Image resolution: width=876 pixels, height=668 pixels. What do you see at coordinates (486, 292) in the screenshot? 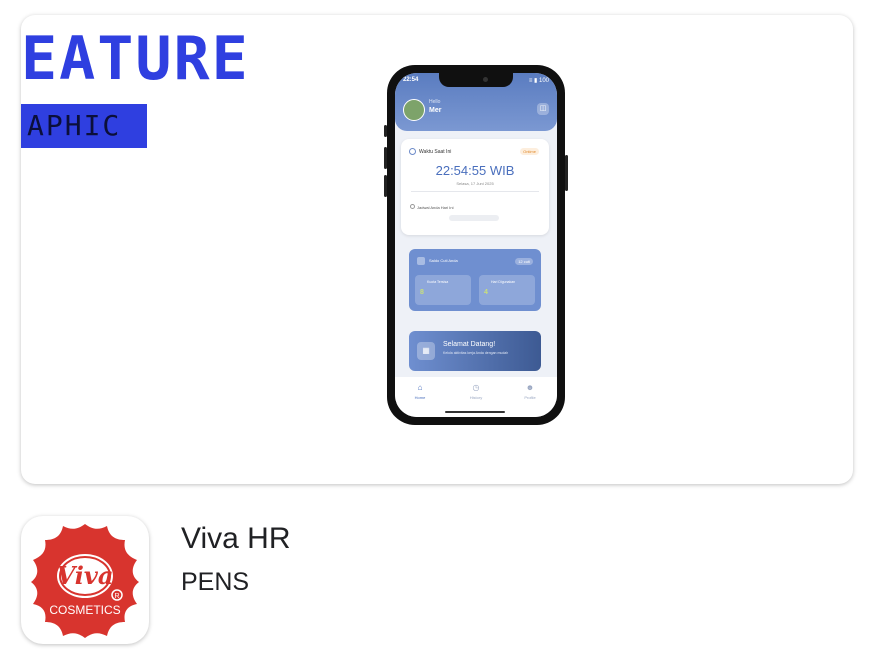
I see `used-days-value: 4` at bounding box center [486, 292].